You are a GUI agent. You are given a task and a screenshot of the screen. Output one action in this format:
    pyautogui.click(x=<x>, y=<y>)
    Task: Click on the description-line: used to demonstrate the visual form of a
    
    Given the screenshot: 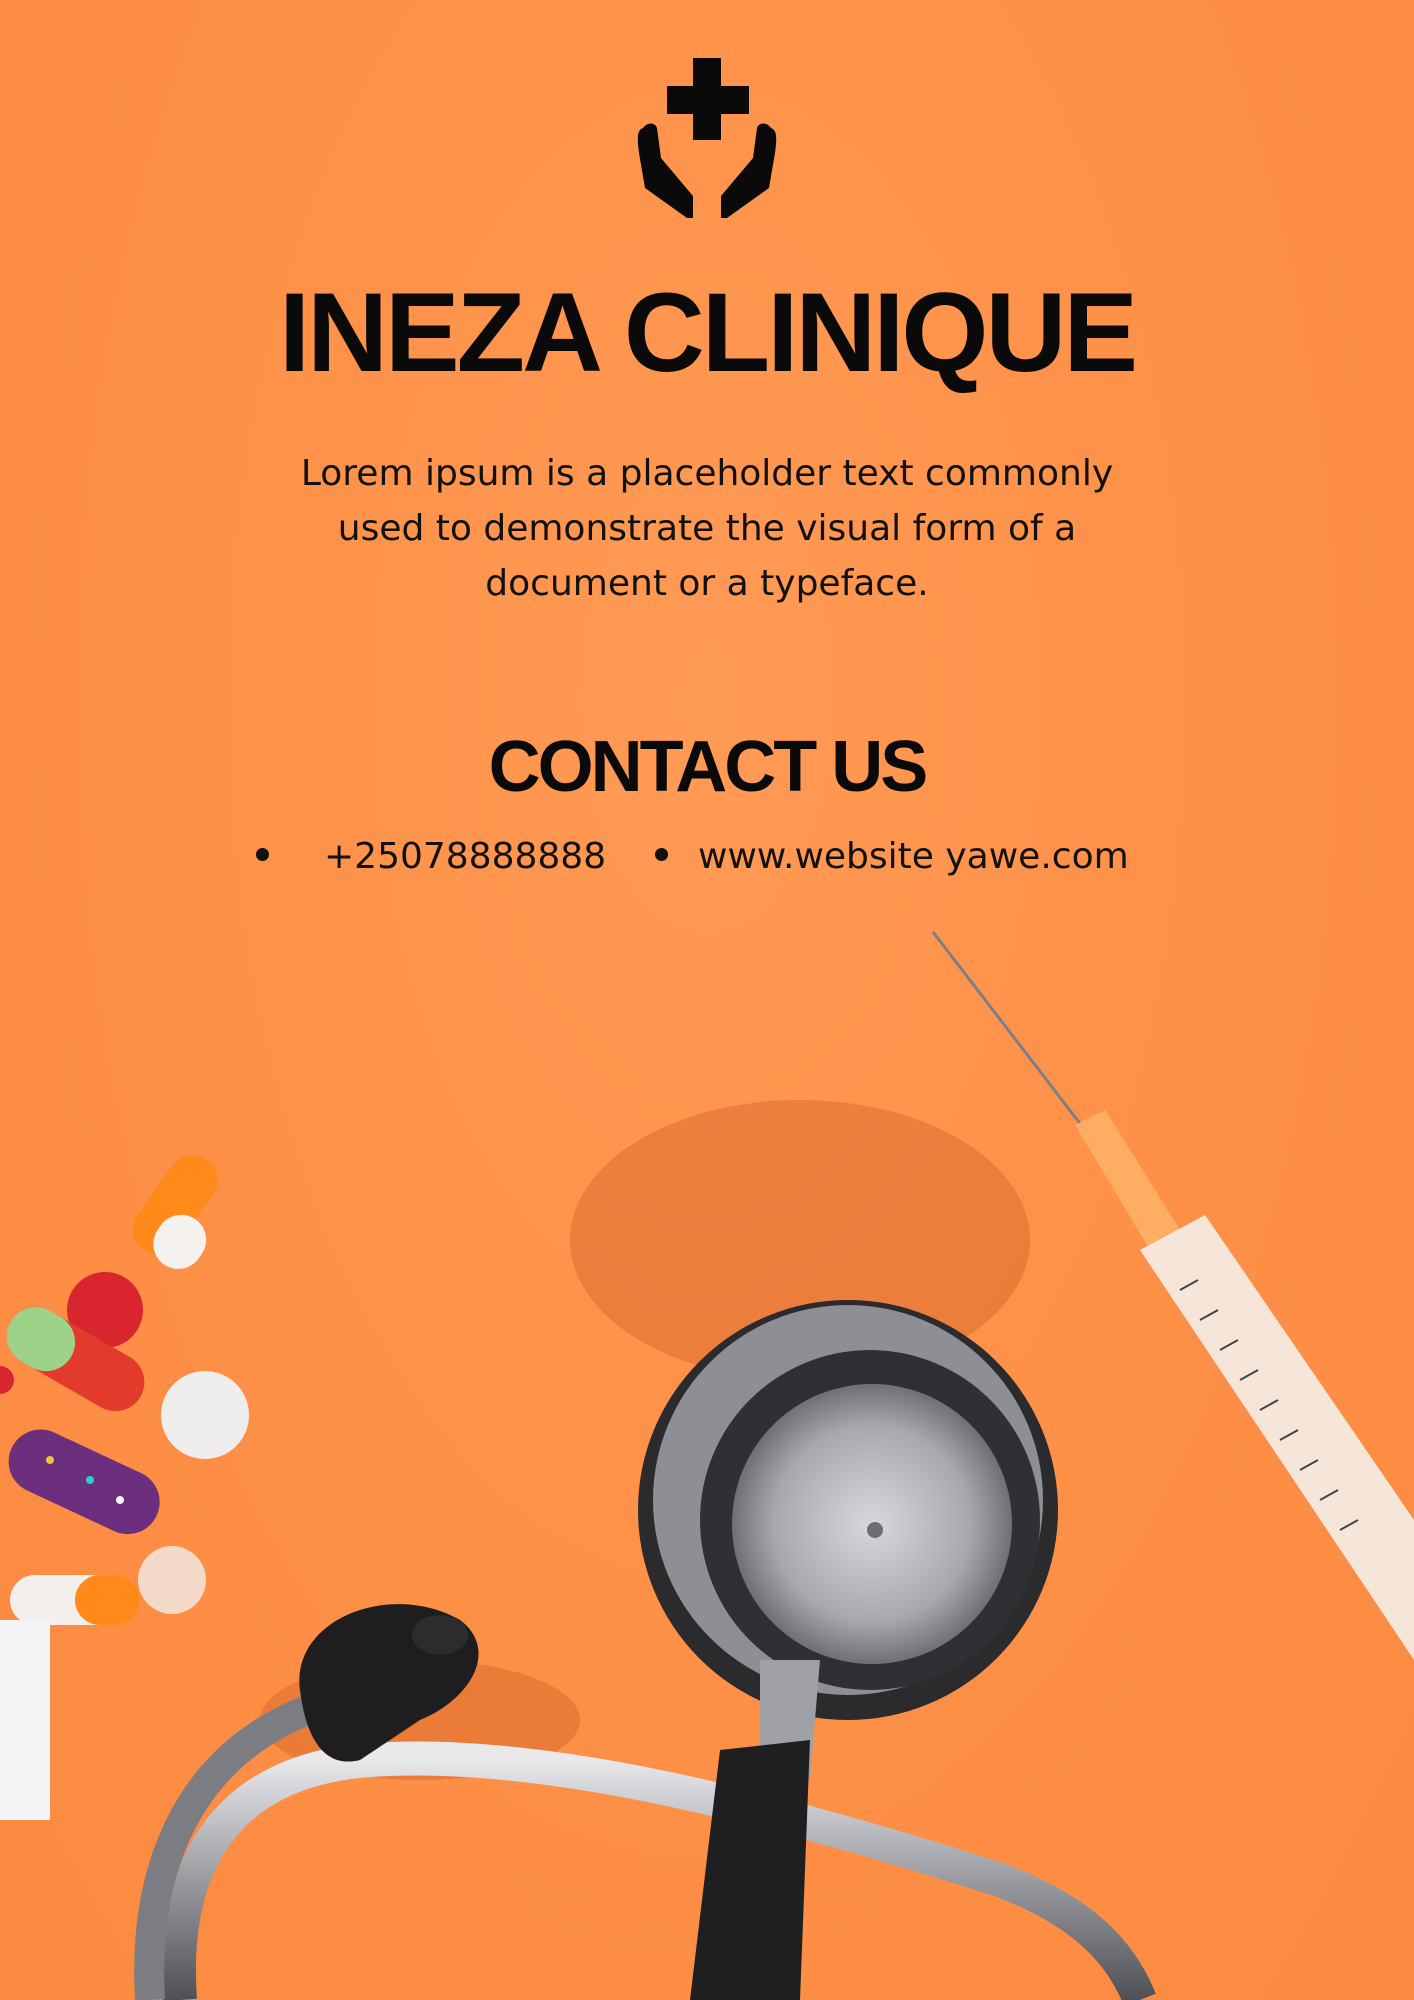 What is the action you would take?
    pyautogui.click(x=707, y=528)
    